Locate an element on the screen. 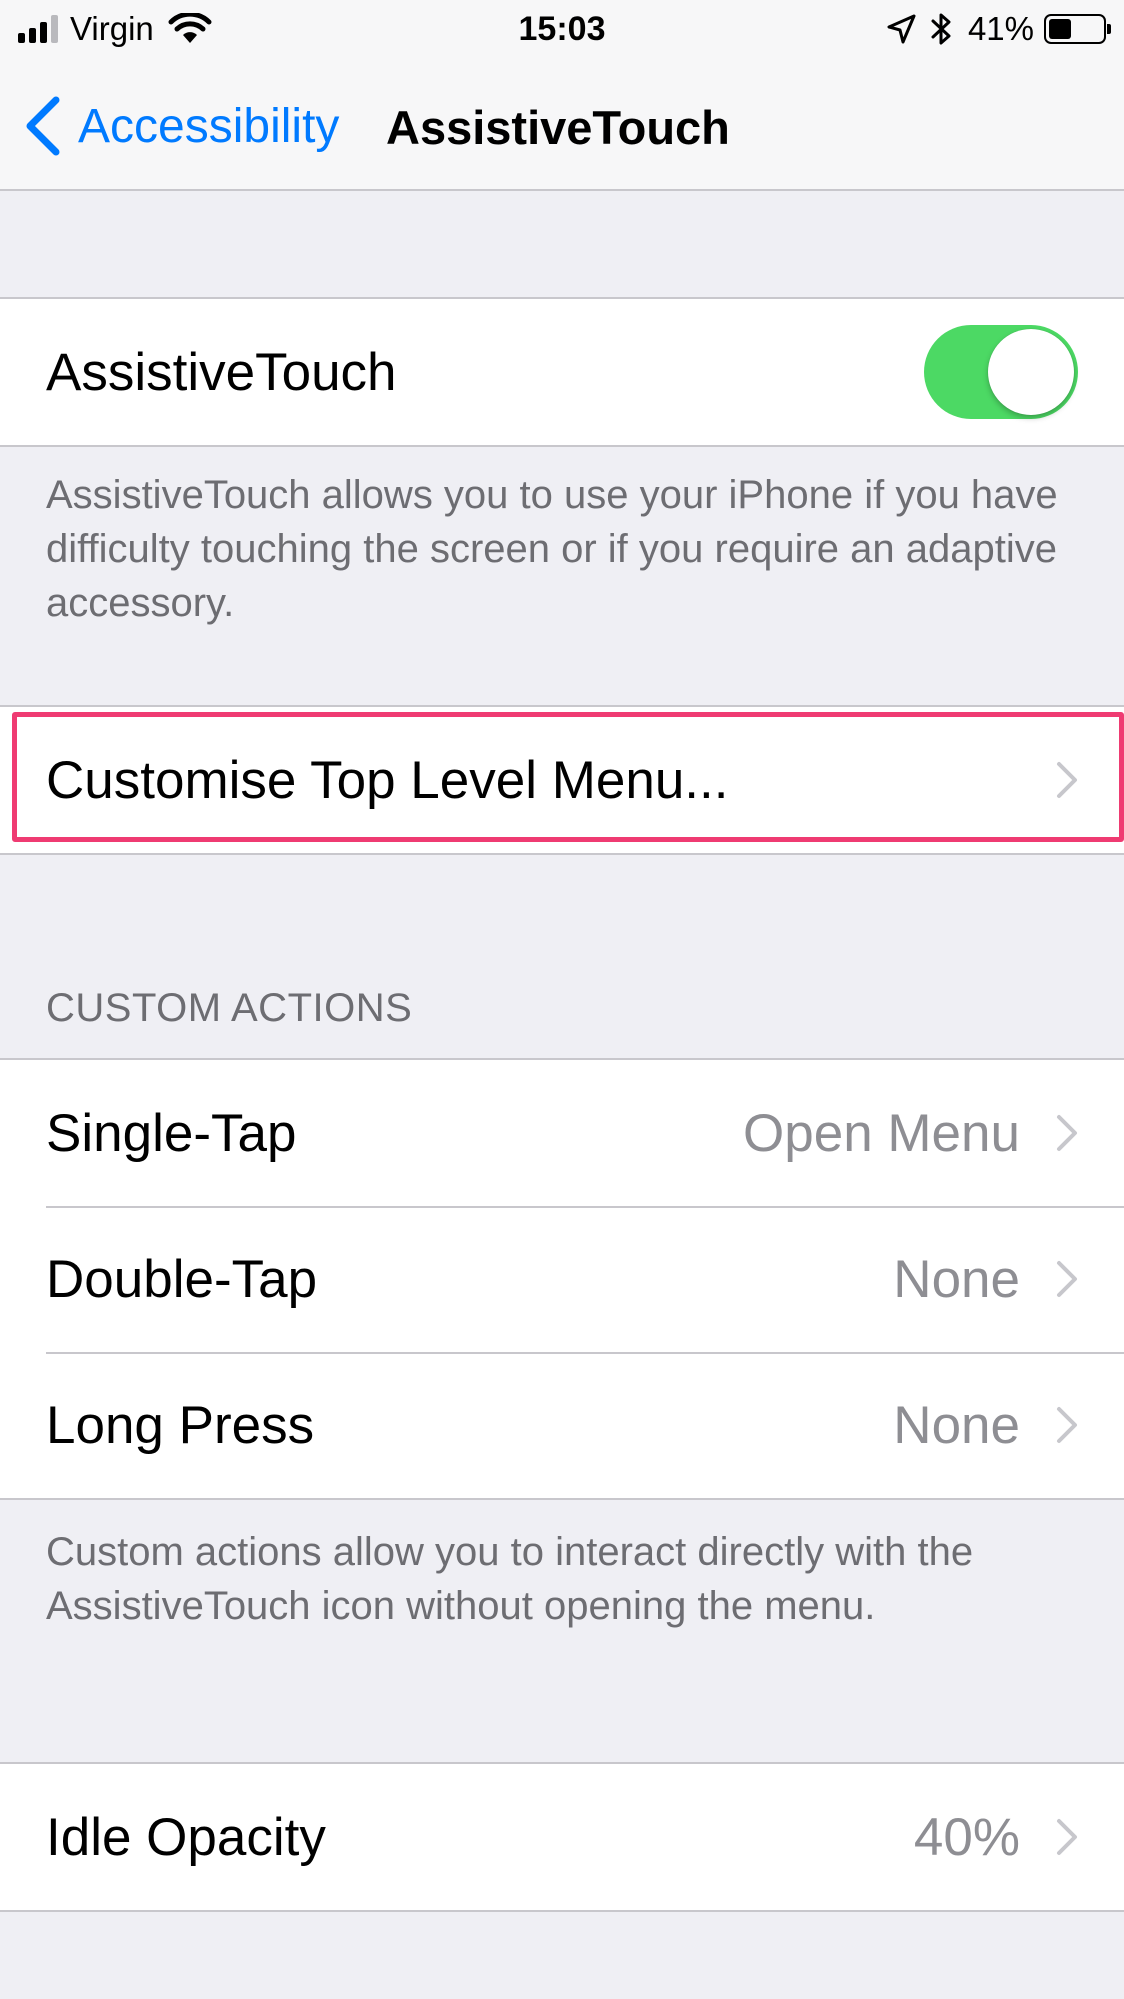 The height and width of the screenshot is (1999, 1124). status-right: 41% is located at coordinates (998, 29).